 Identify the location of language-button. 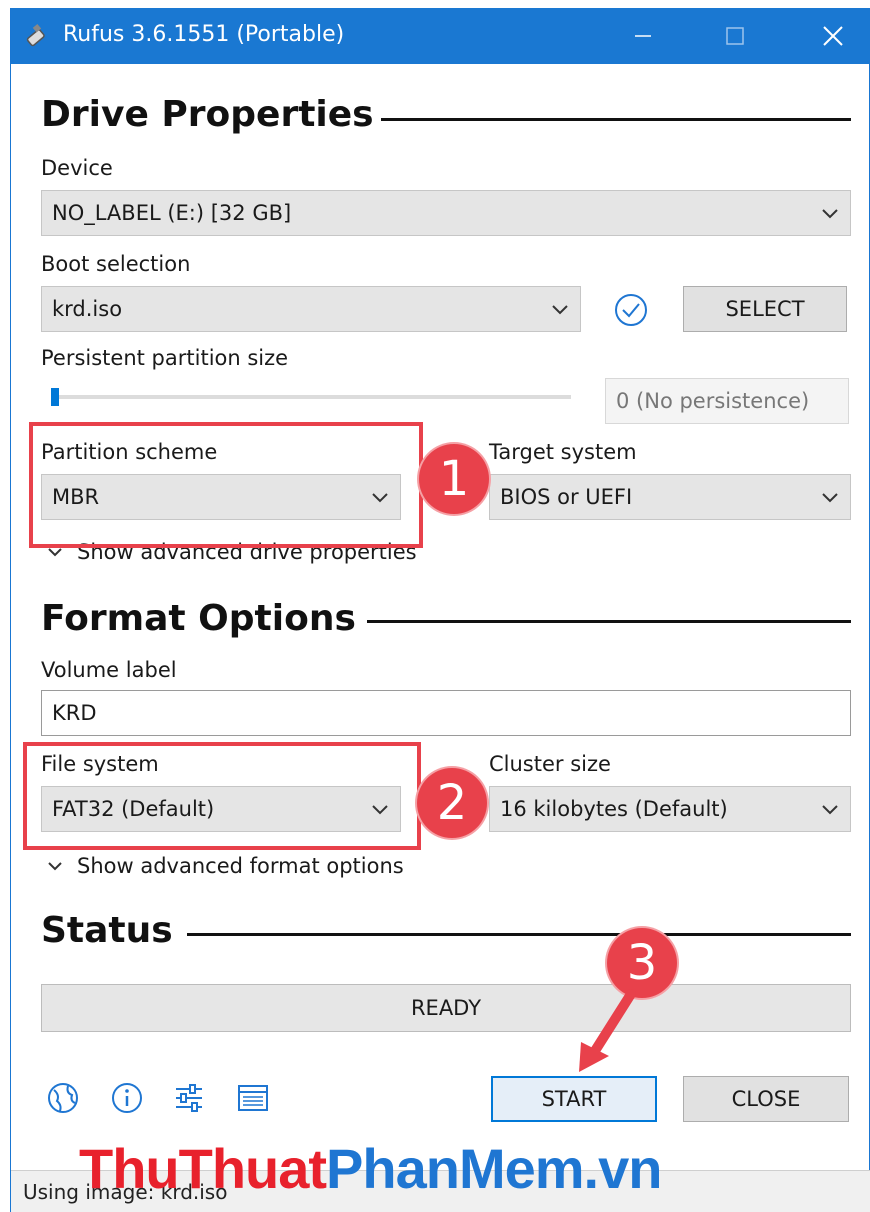
(63, 1098).